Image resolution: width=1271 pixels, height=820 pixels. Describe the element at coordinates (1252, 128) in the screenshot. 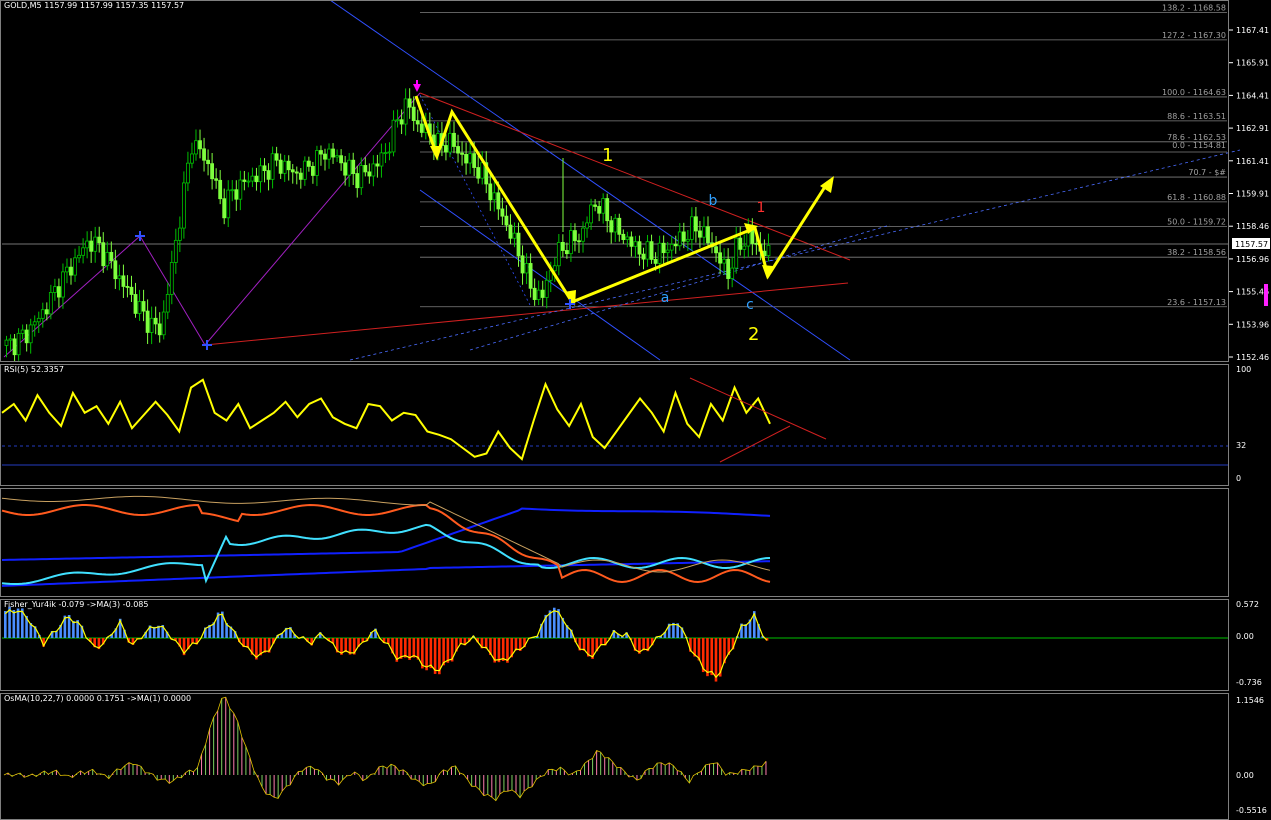

I see `price-scale-label: 1162.91` at that location.